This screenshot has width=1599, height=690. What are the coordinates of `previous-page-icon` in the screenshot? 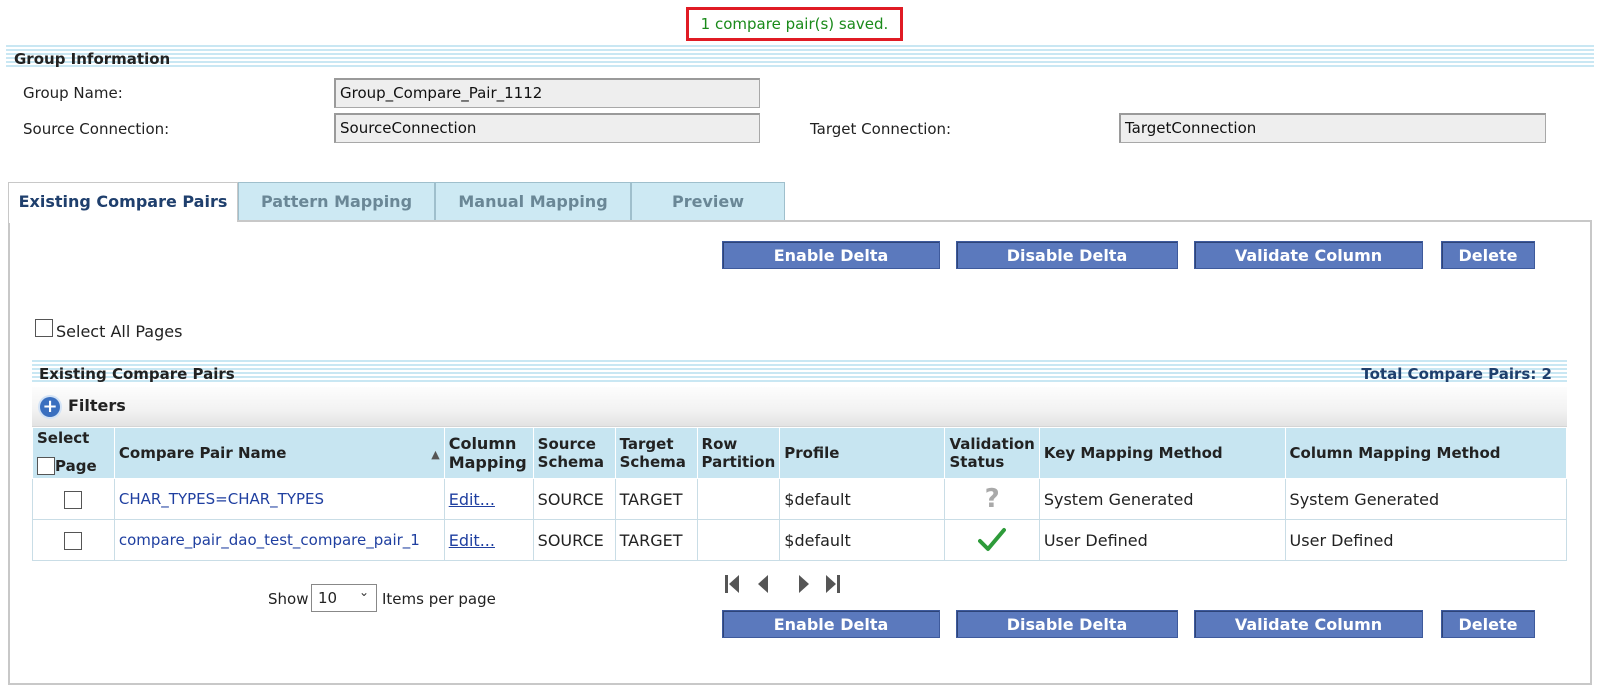 It's located at (763, 584).